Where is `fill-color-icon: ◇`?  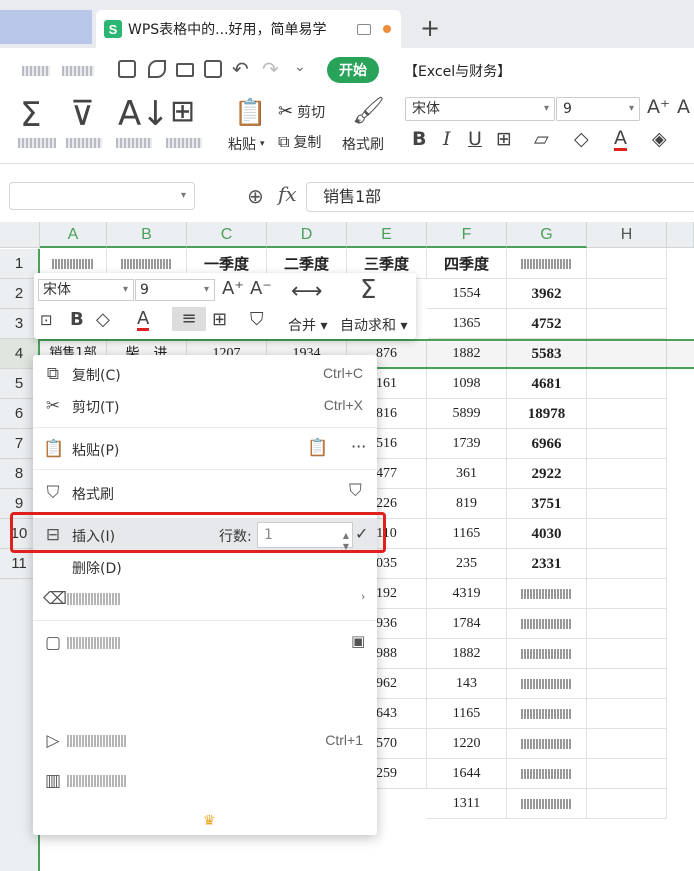 fill-color-icon: ◇ is located at coordinates (581, 139).